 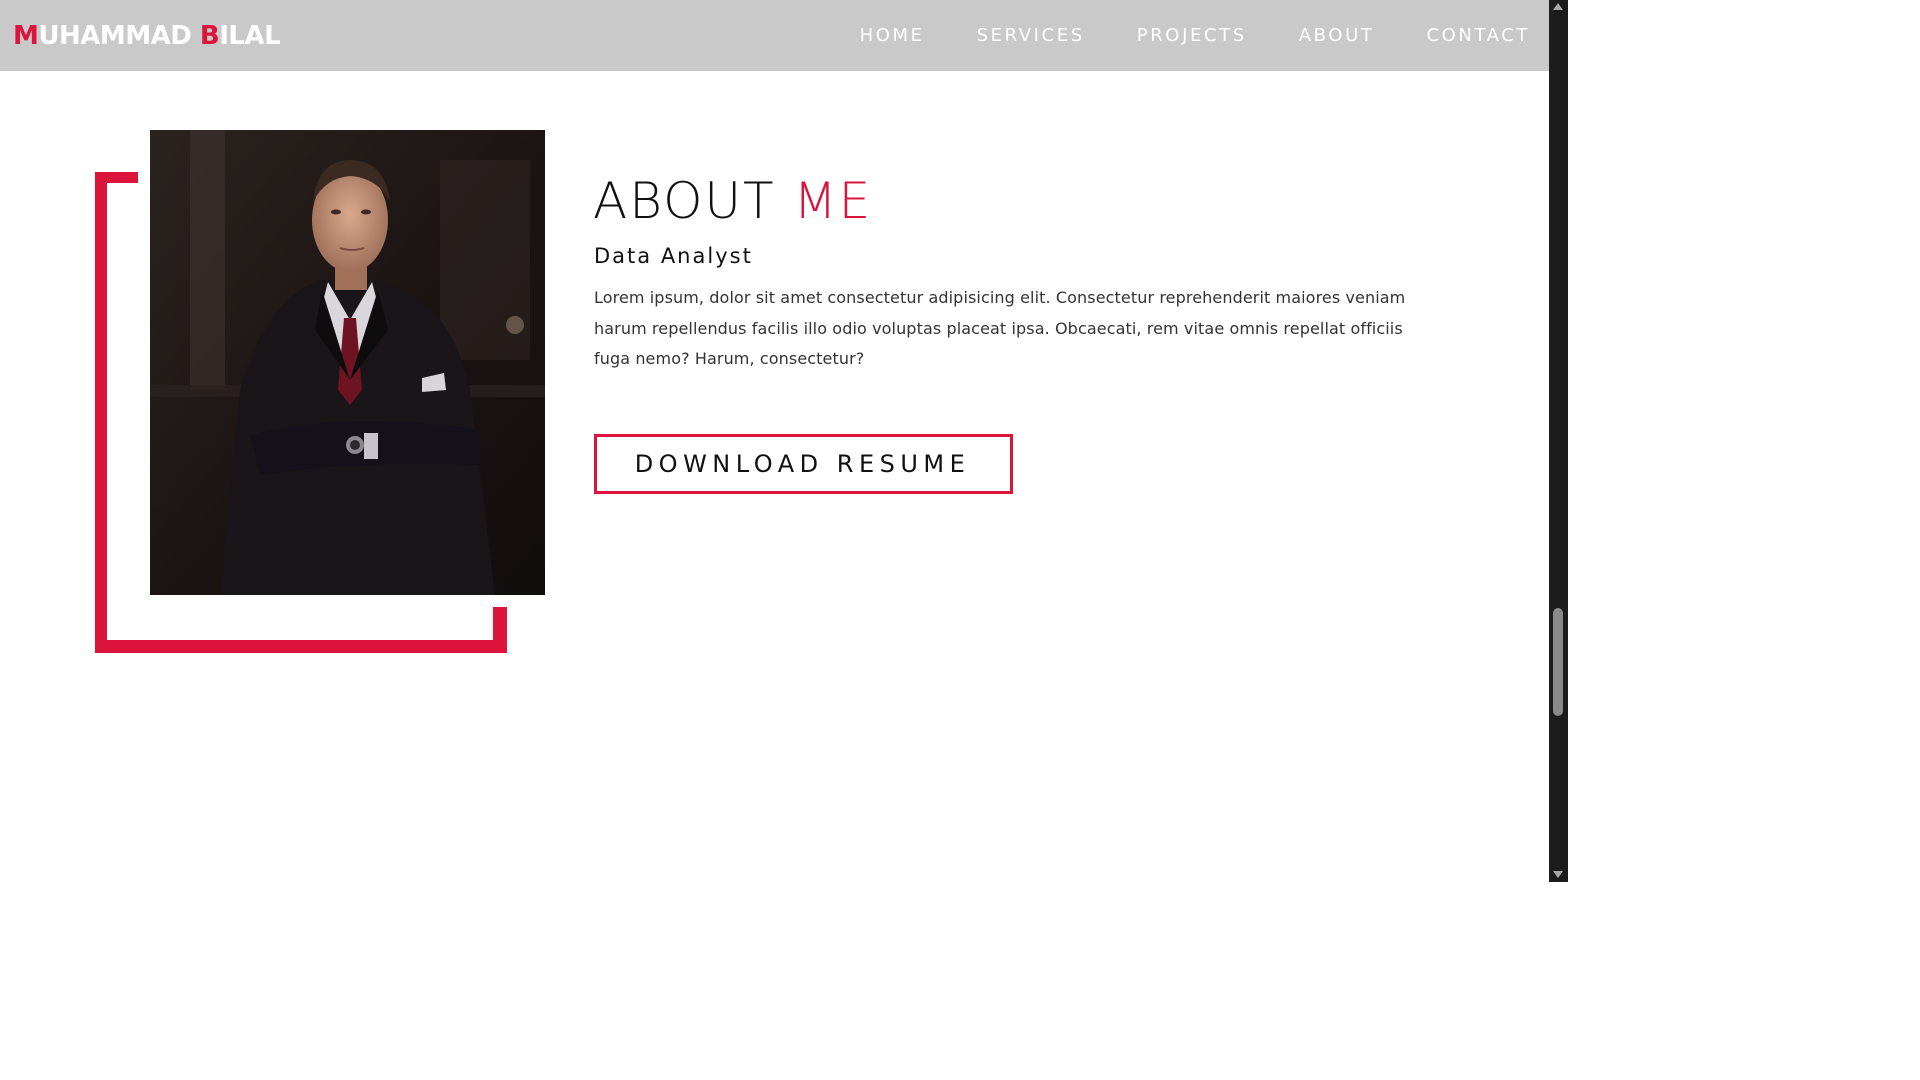 What do you see at coordinates (673, 256) in the screenshot?
I see `role-subtitle: Data Analyst` at bounding box center [673, 256].